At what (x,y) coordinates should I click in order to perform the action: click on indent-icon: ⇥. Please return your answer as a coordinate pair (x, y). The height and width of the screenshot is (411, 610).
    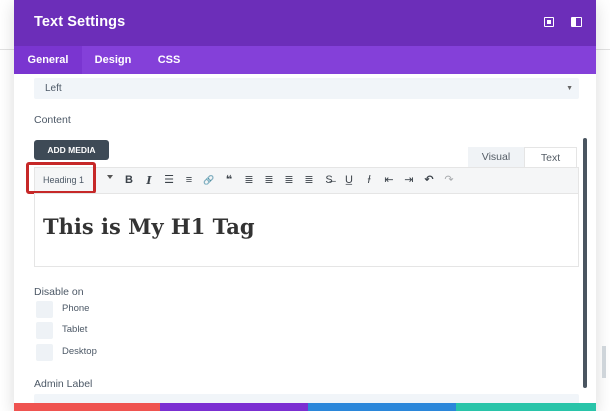
    Looking at the image, I should click on (409, 180).